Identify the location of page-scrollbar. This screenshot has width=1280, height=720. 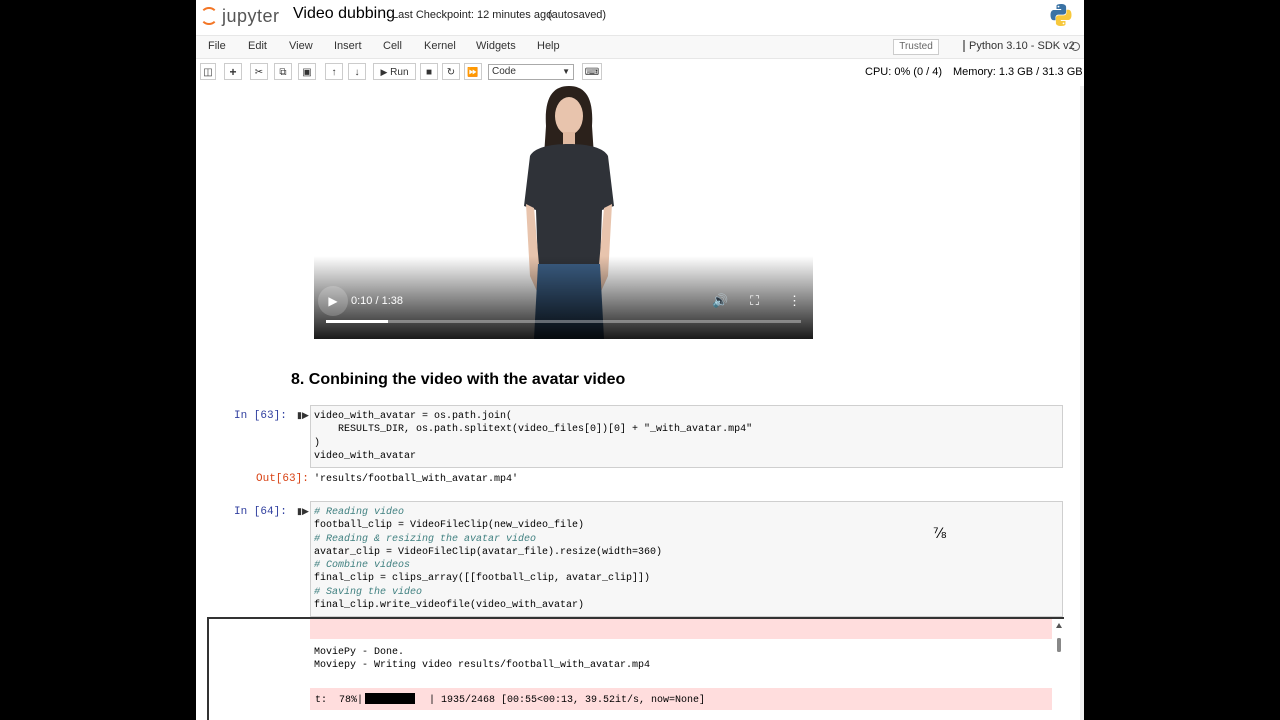
(1082, 403).